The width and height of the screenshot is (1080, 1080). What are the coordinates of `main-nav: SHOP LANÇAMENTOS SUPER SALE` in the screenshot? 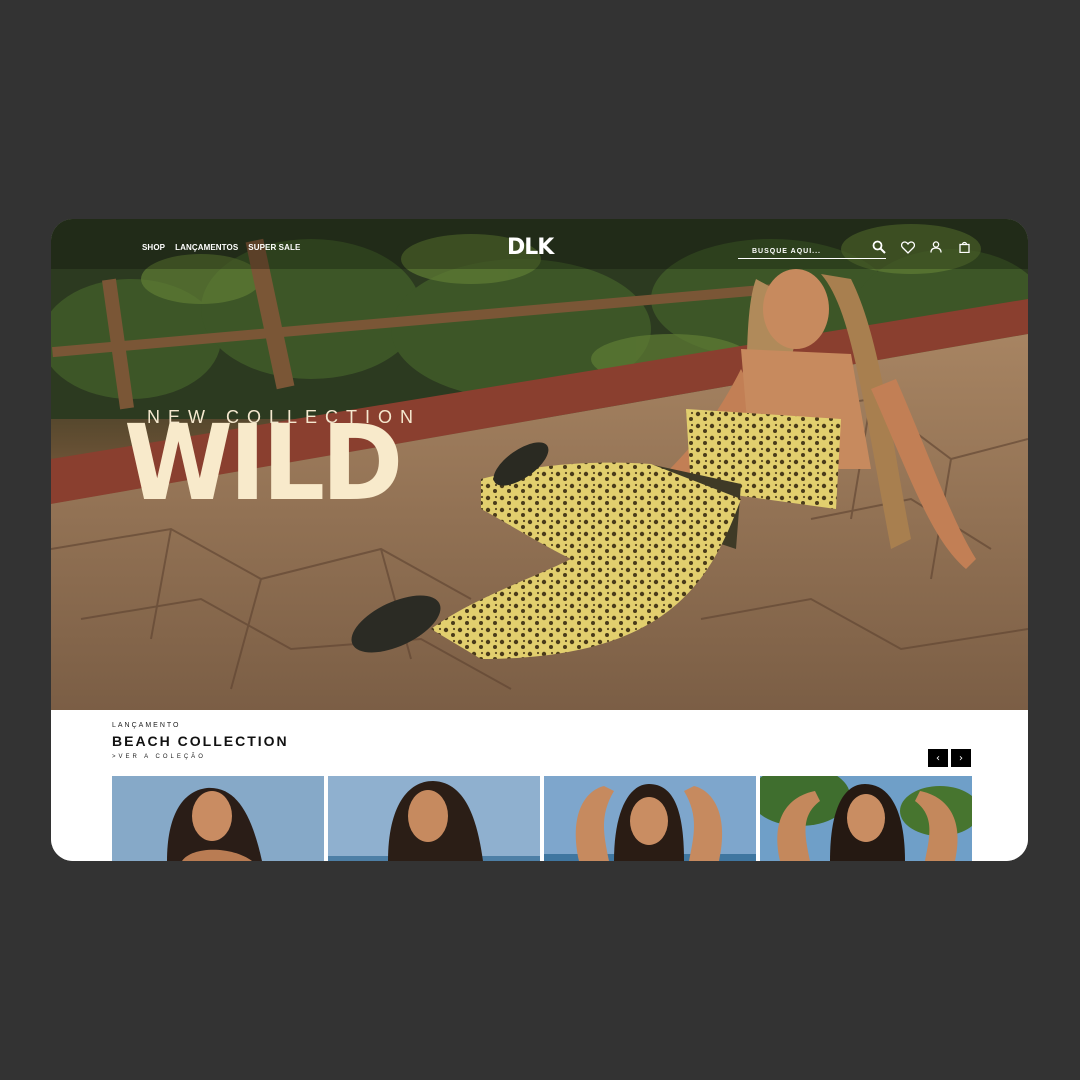 It's located at (221, 247).